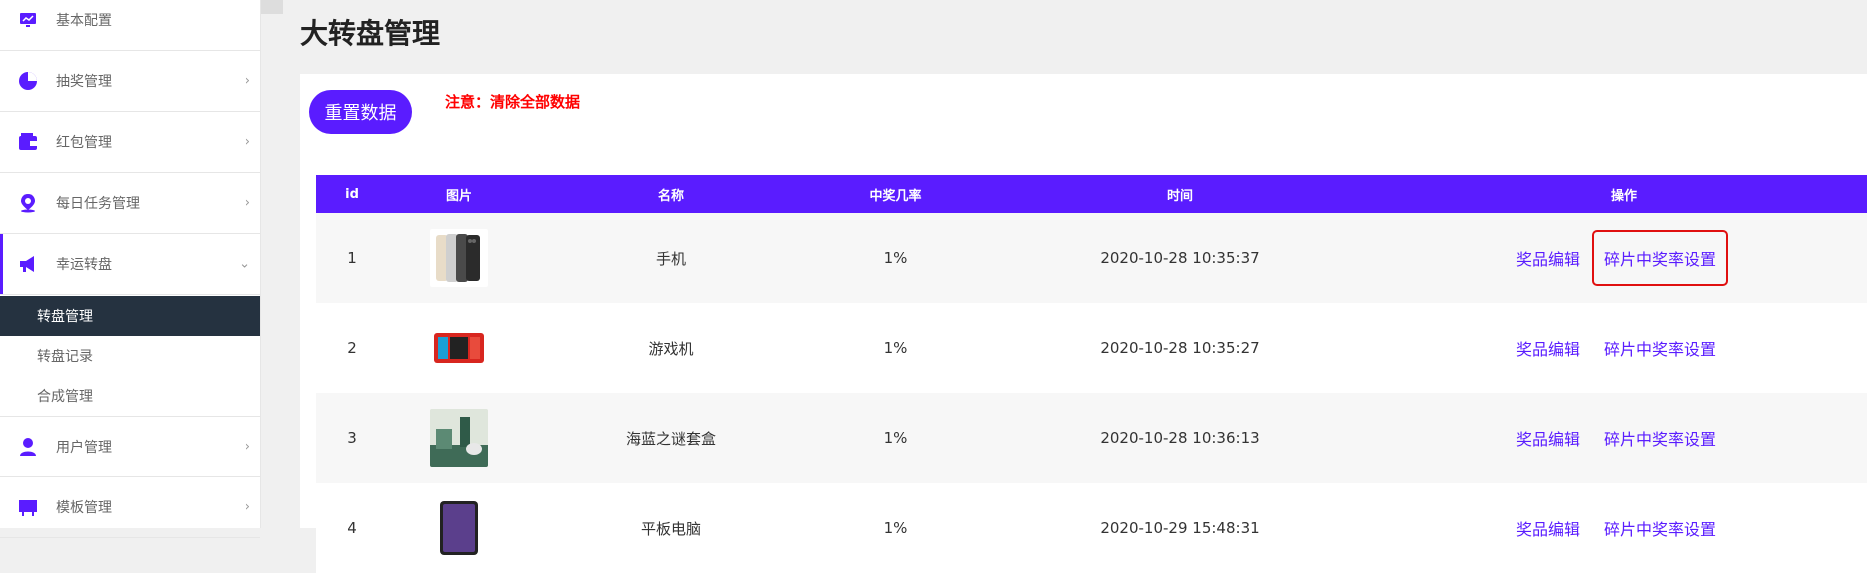 The height and width of the screenshot is (573, 1867). Describe the element at coordinates (671, 258) in the screenshot. I see `cell-name: 手机` at that location.